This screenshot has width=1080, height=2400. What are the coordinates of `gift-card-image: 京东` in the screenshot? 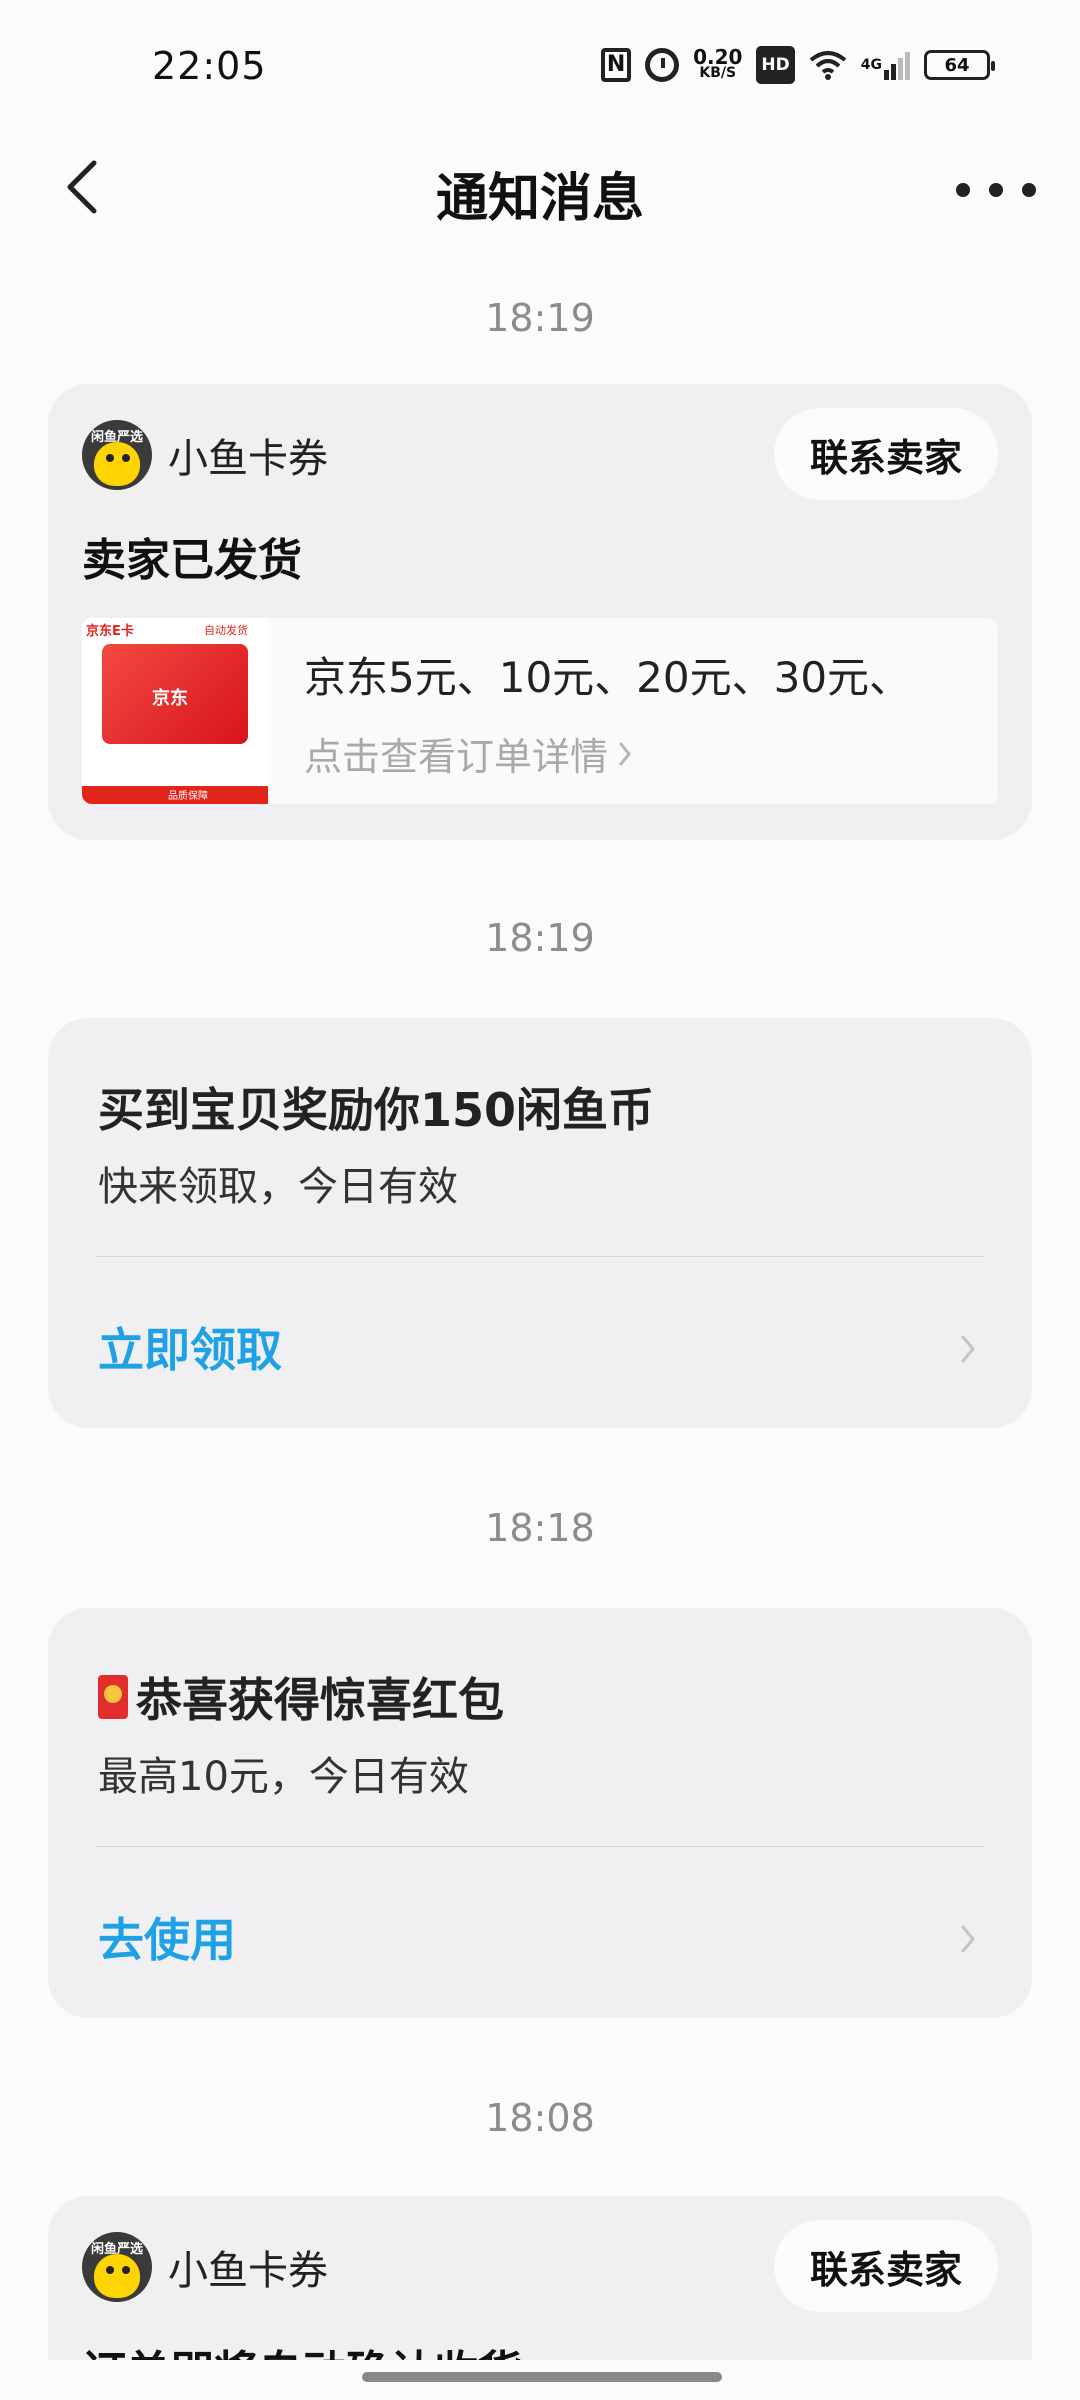 It's located at (175, 694).